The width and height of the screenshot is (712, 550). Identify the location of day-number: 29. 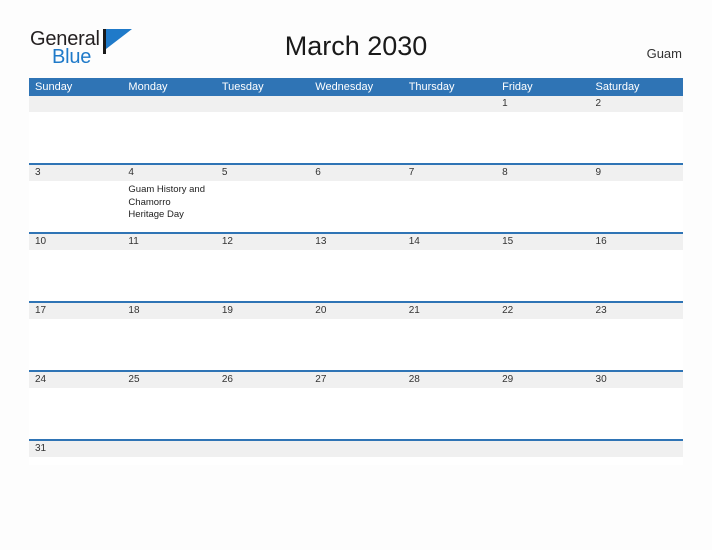
(542, 380).